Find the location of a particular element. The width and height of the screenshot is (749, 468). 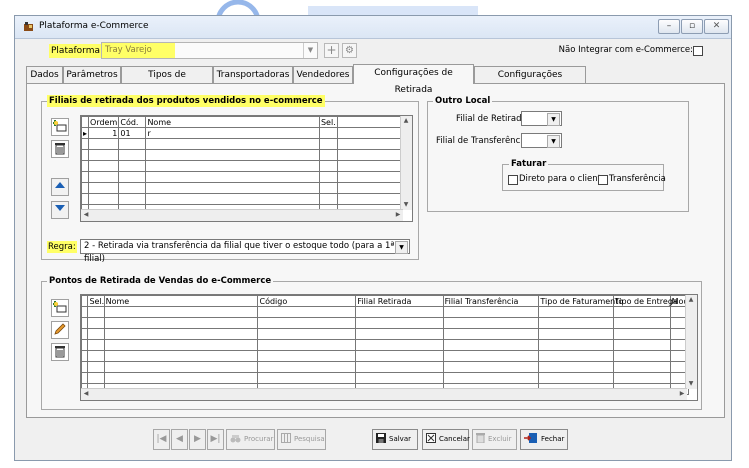

filial-retirada-select: ▼ is located at coordinates (541, 118).